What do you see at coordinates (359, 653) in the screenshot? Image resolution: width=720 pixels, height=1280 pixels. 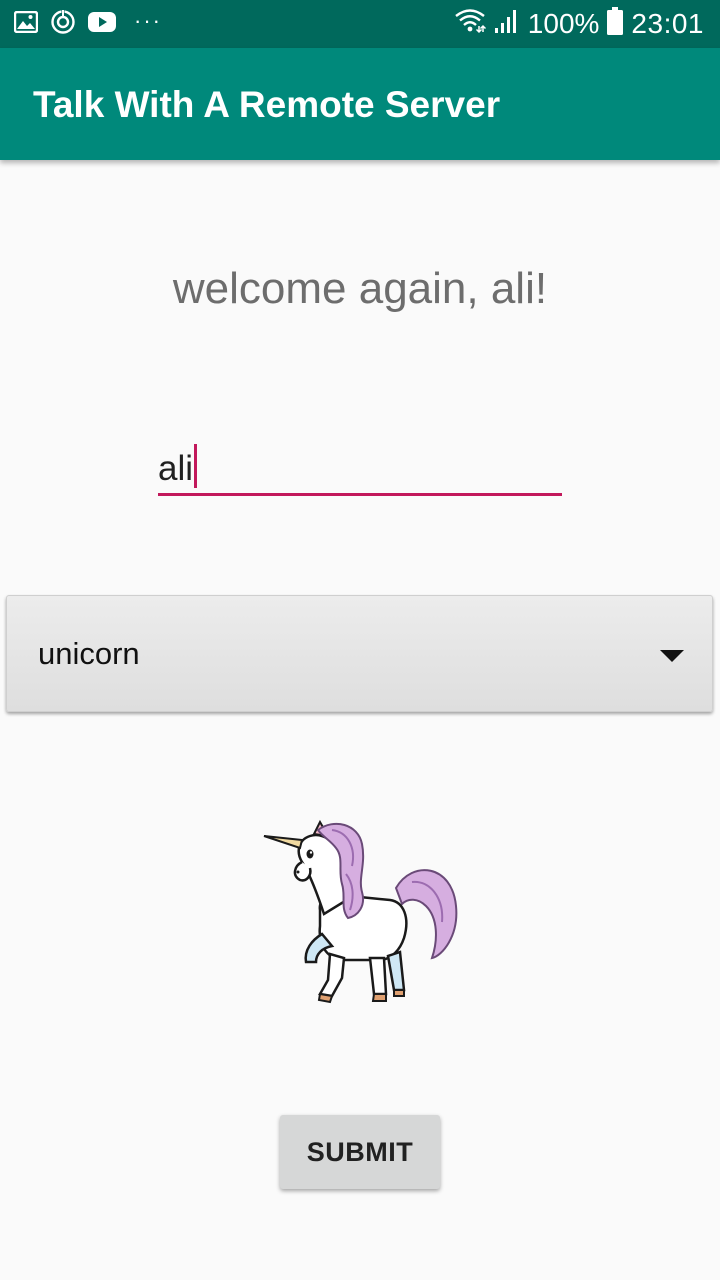 I see `animal-spinner: unicorn` at bounding box center [359, 653].